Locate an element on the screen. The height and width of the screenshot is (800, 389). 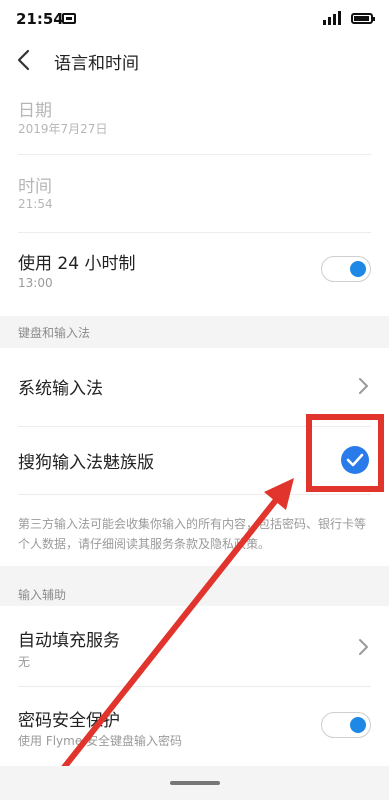
password-protect-title: 密码安全保护 is located at coordinates (69, 721).